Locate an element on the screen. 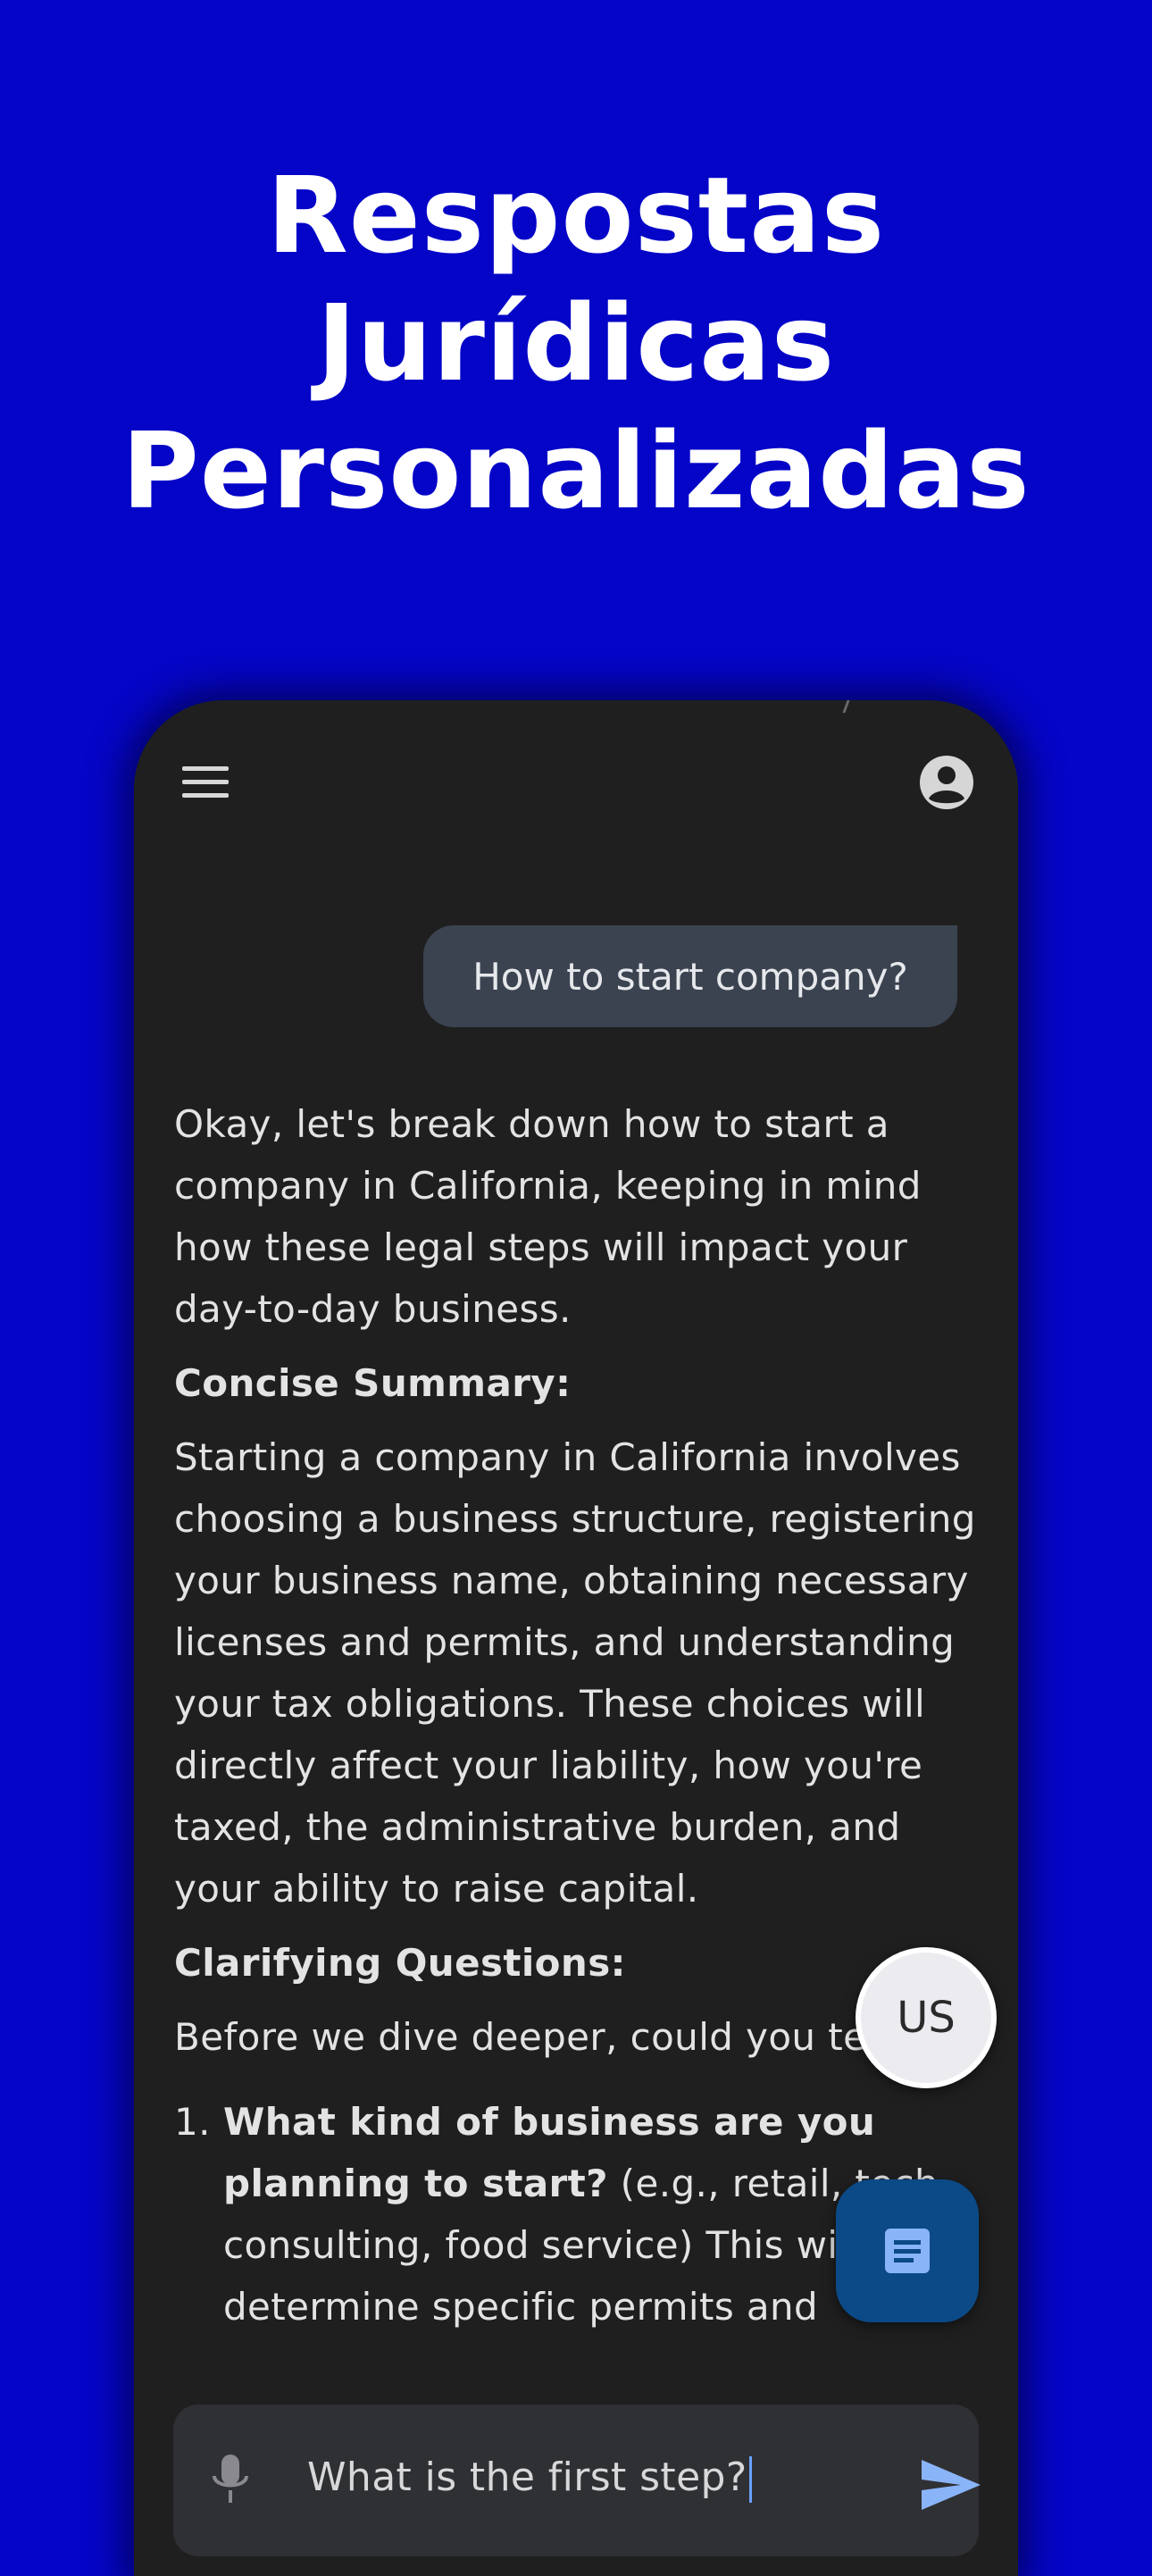  headline-line-1: Respostas is located at coordinates (576, 216).